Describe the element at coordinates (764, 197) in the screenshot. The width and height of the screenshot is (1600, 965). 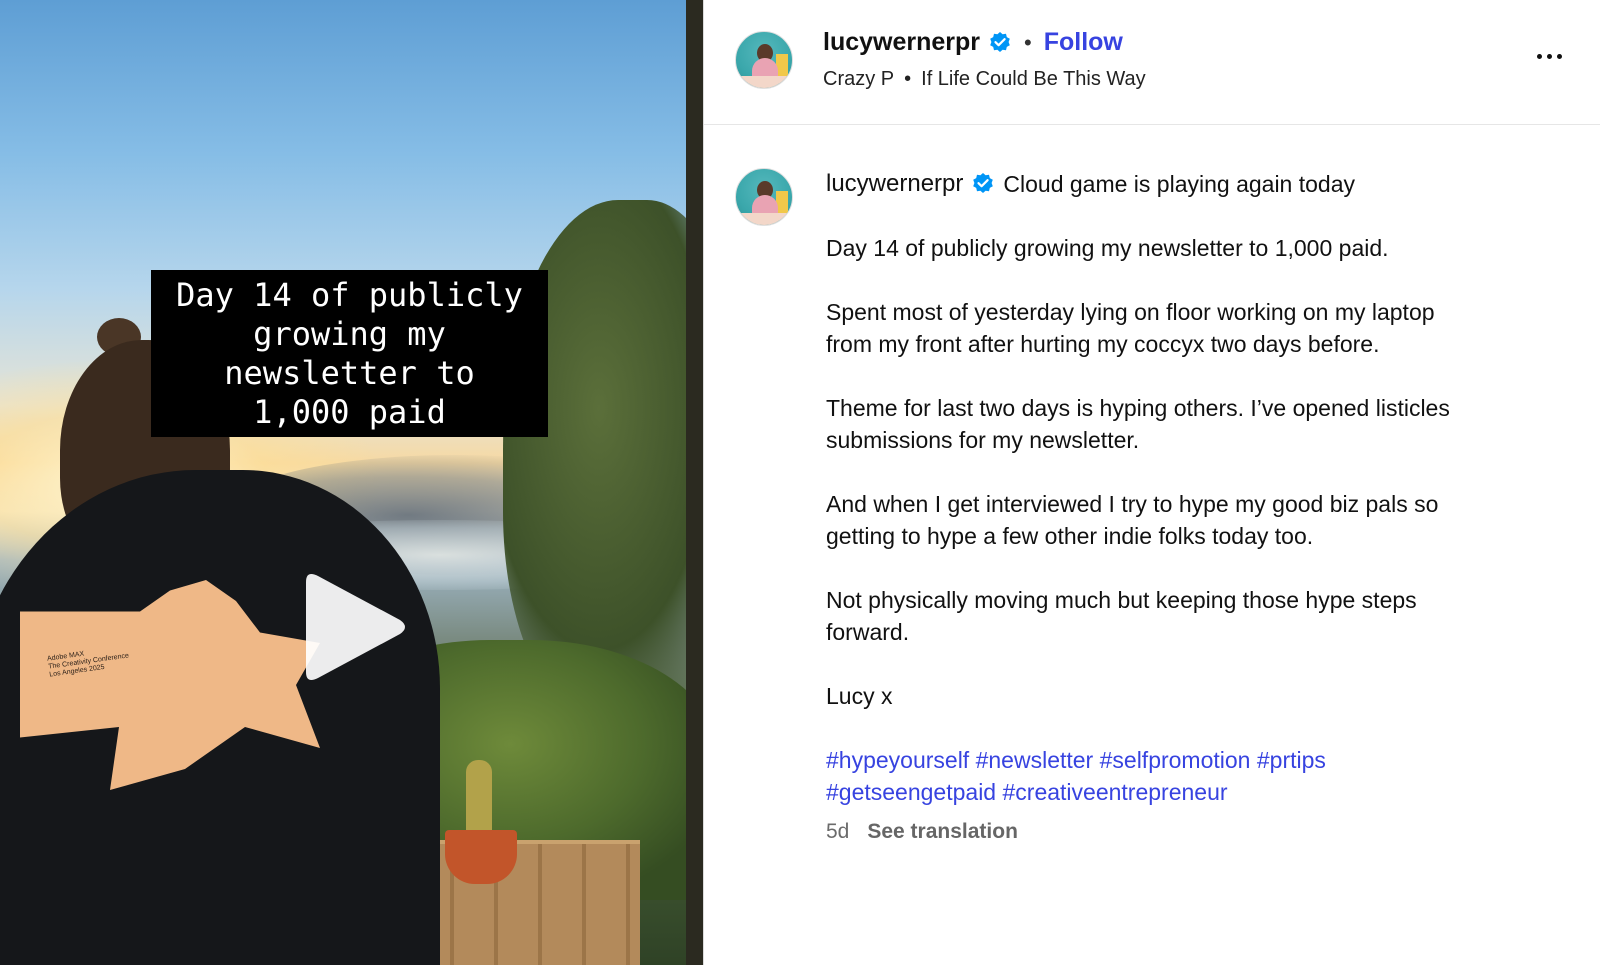
I see `caption-avatar` at that location.